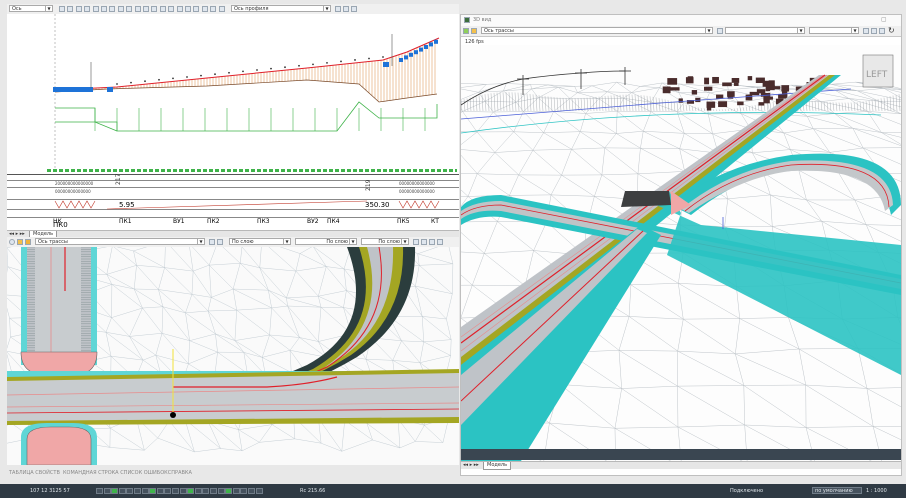 Image resolution: width=906 pixels, height=498 pixels. I want to click on export-icon, so click(874, 31).